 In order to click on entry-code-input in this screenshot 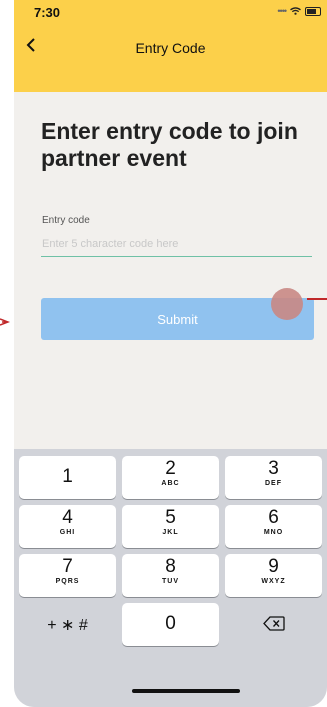, I will do `click(176, 245)`.